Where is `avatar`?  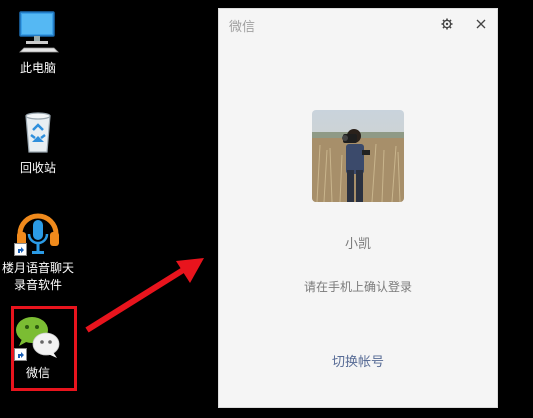
avatar is located at coordinates (358, 156).